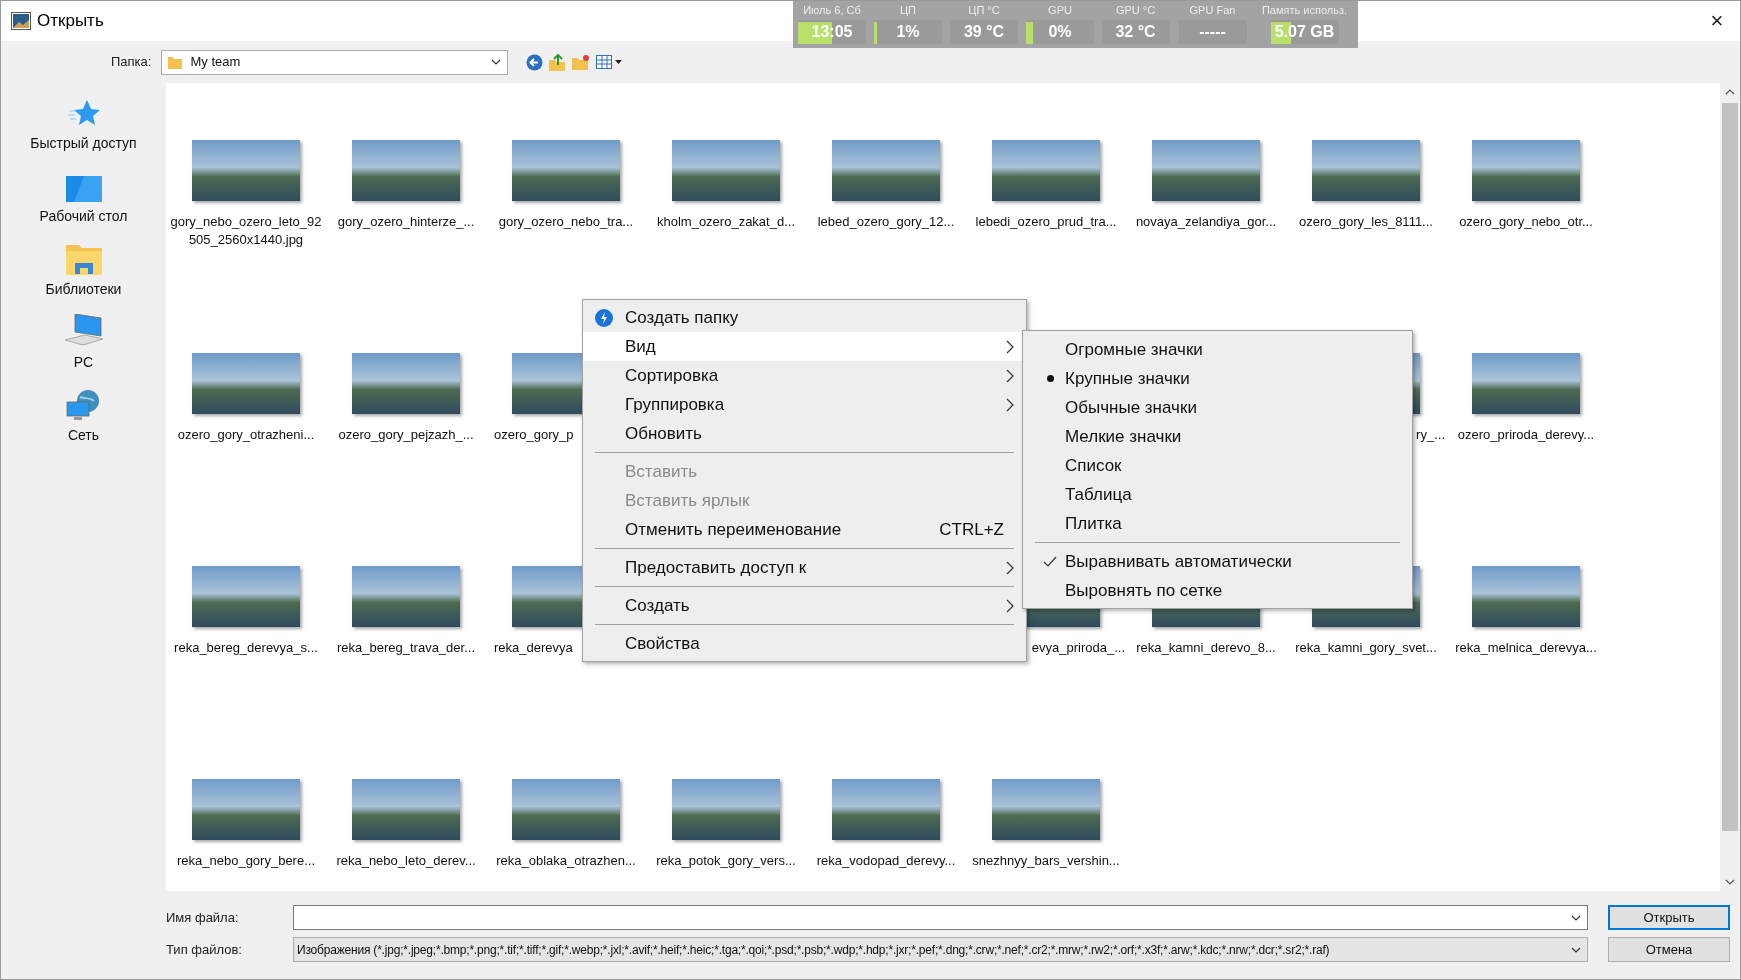 This screenshot has width=1741, height=980. I want to click on view-menu-button, so click(609, 62).